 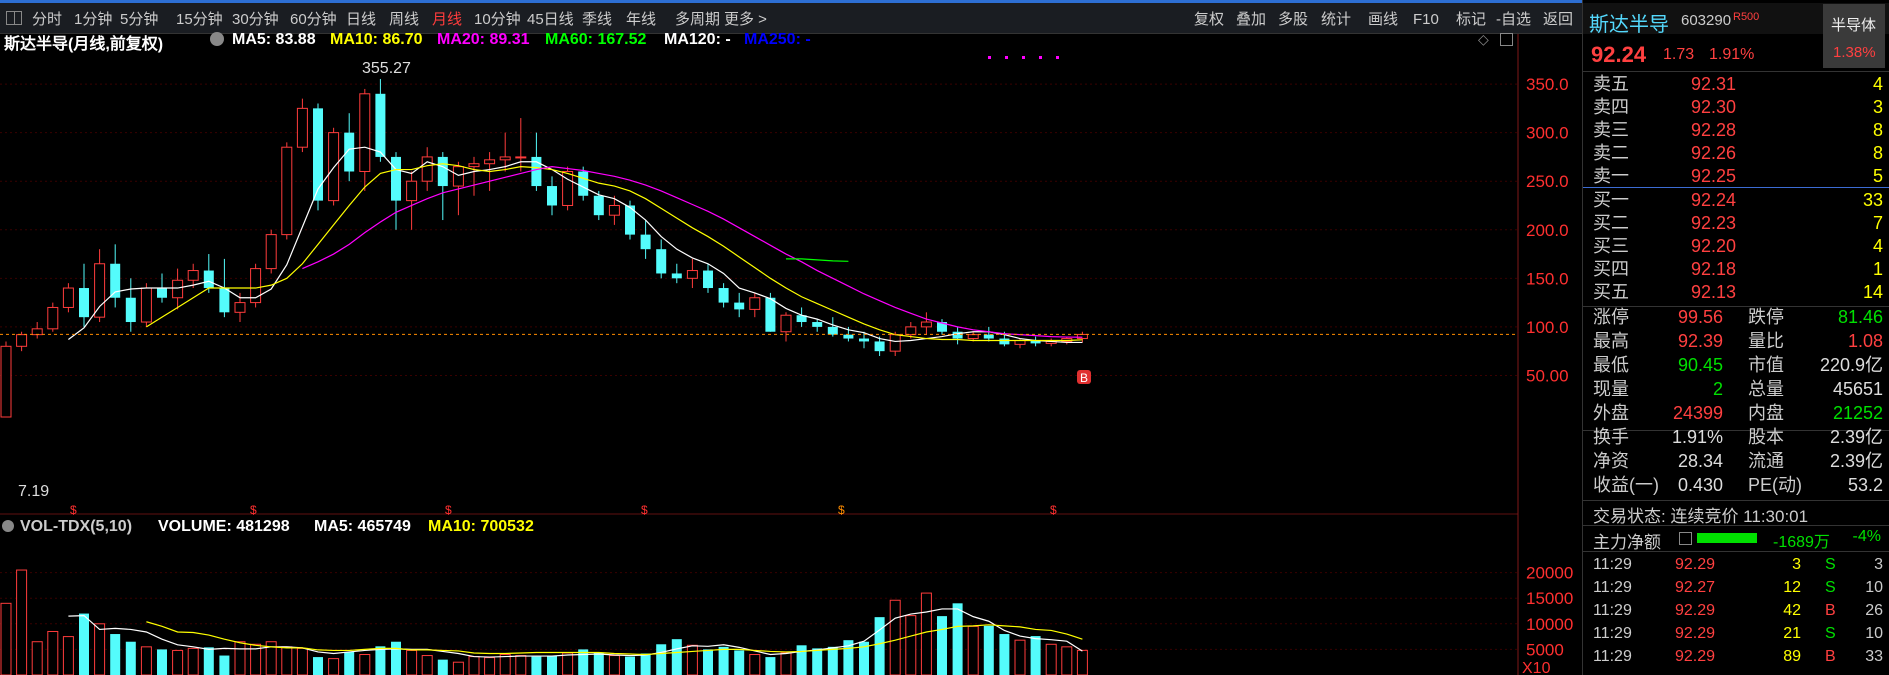 I want to click on sector-name: 半导体, so click(x=1853, y=24).